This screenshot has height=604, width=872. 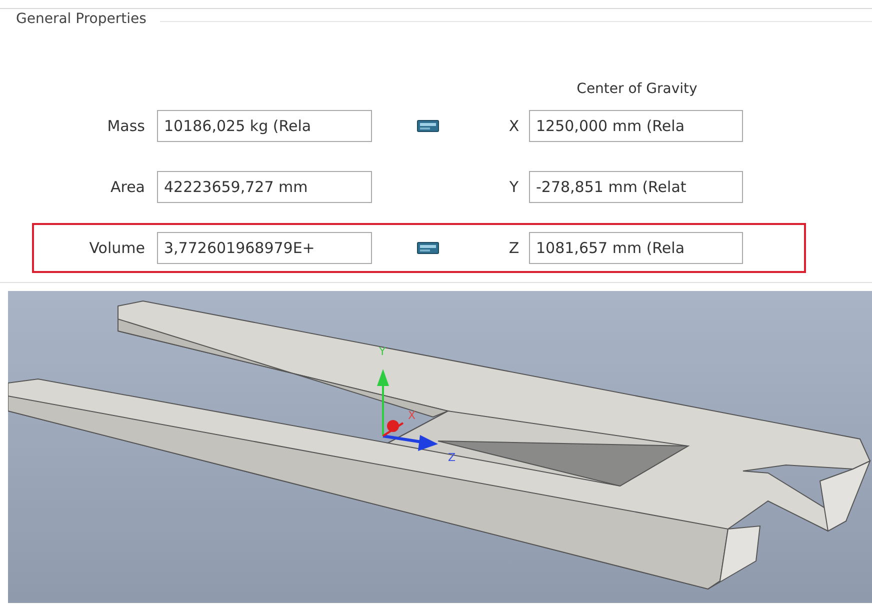 What do you see at coordinates (81, 19) in the screenshot?
I see `panel-title: General Properties` at bounding box center [81, 19].